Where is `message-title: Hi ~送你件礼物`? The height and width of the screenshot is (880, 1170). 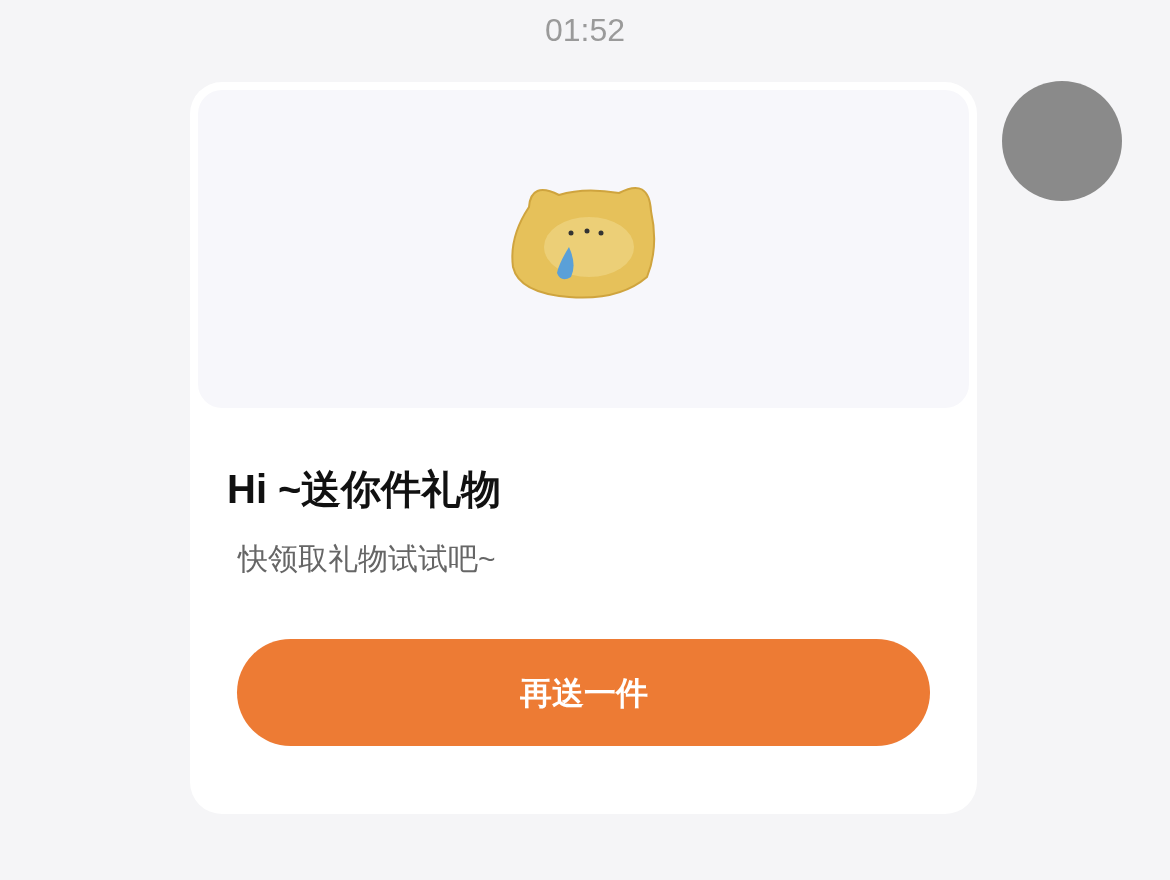
message-title: Hi ~送你件礼物 is located at coordinates (365, 489).